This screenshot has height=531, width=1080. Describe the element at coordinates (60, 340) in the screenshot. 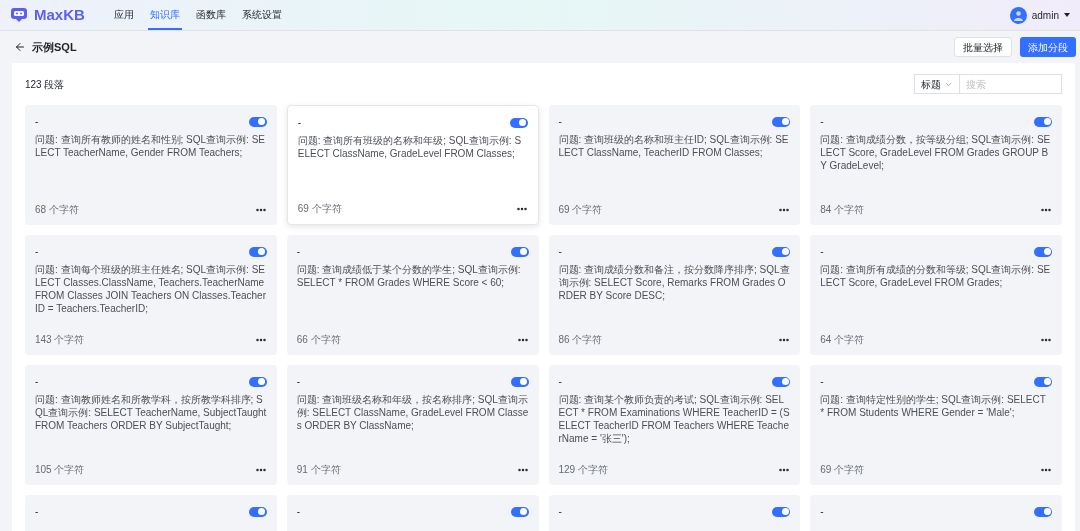

I see `char-count: 143 个字符` at that location.